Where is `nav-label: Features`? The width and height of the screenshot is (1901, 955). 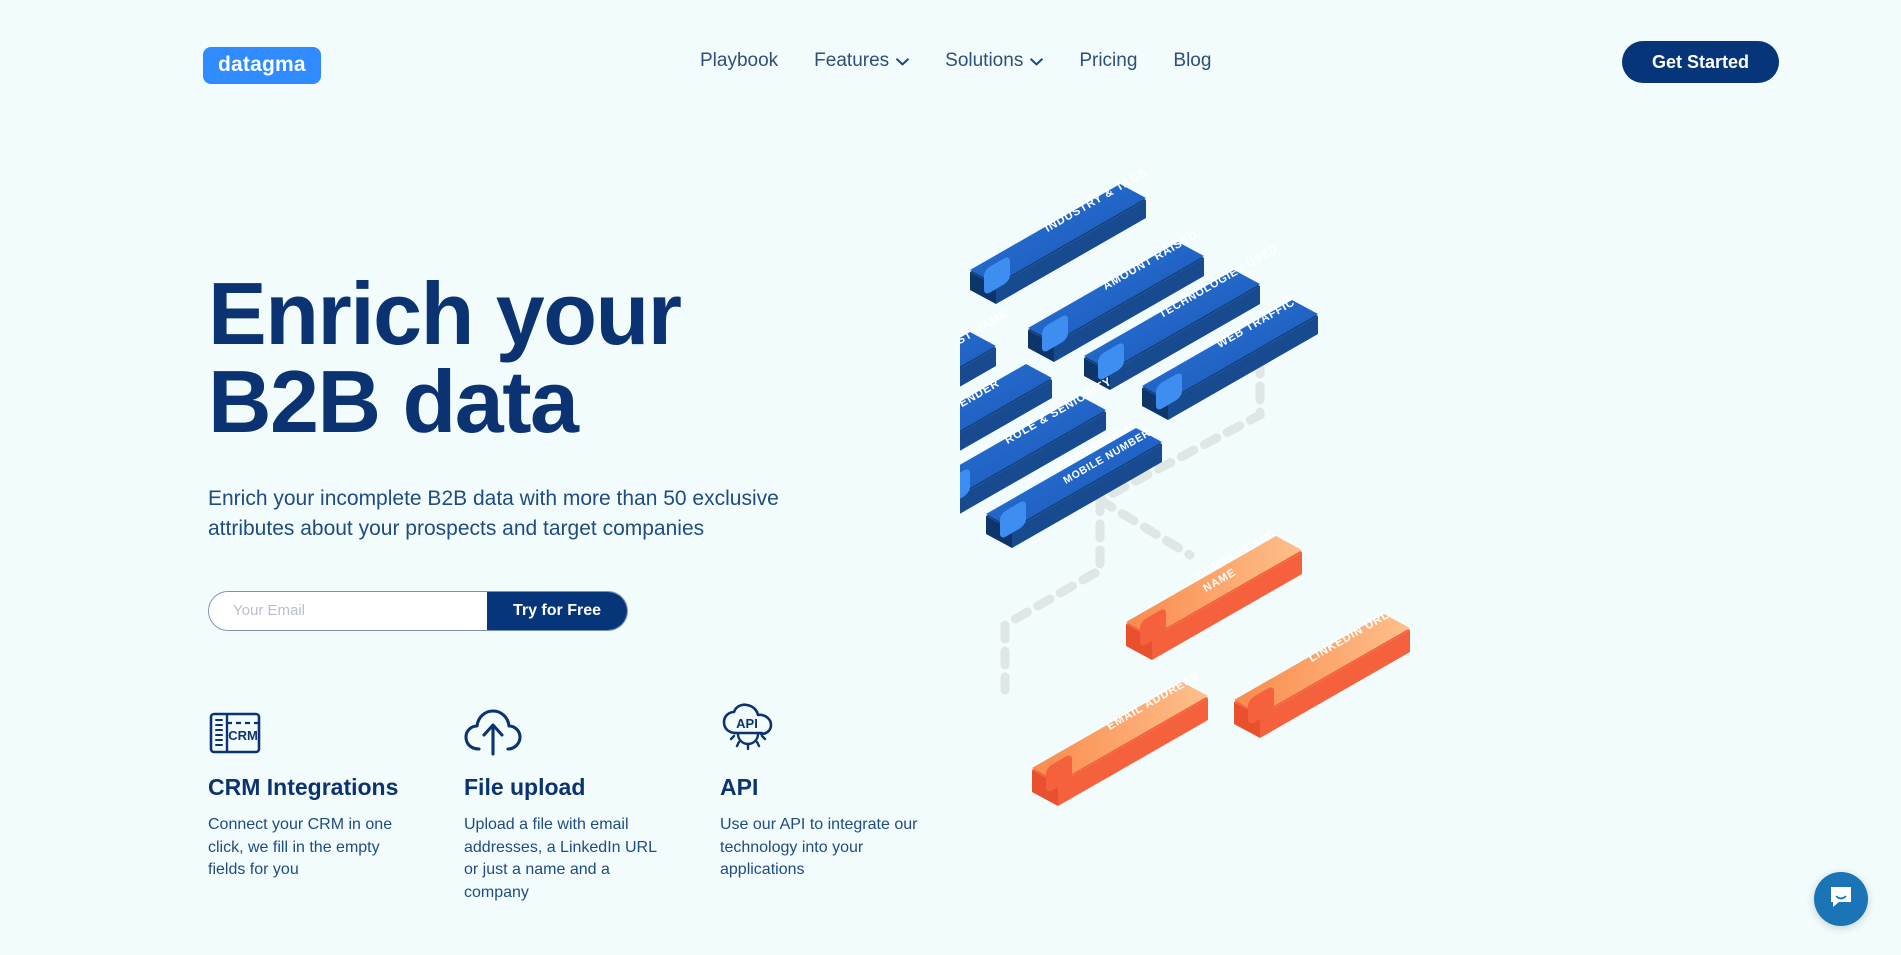 nav-label: Features is located at coordinates (852, 60).